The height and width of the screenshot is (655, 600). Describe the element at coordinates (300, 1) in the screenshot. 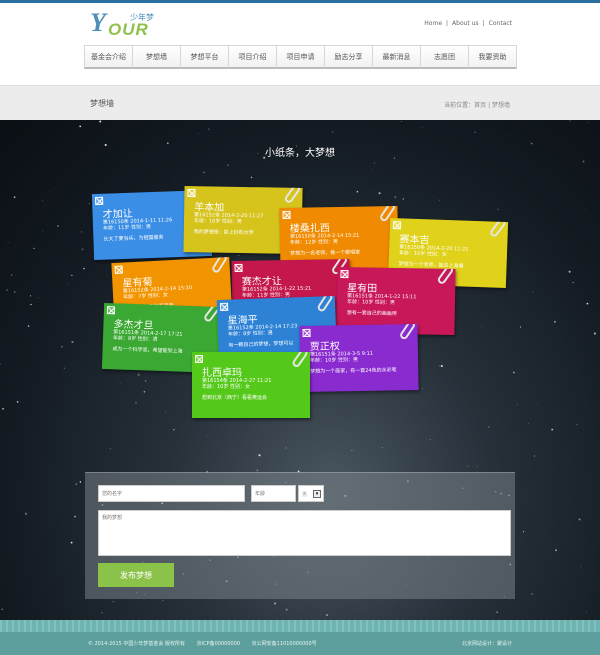

I see `top-accent-line` at that location.